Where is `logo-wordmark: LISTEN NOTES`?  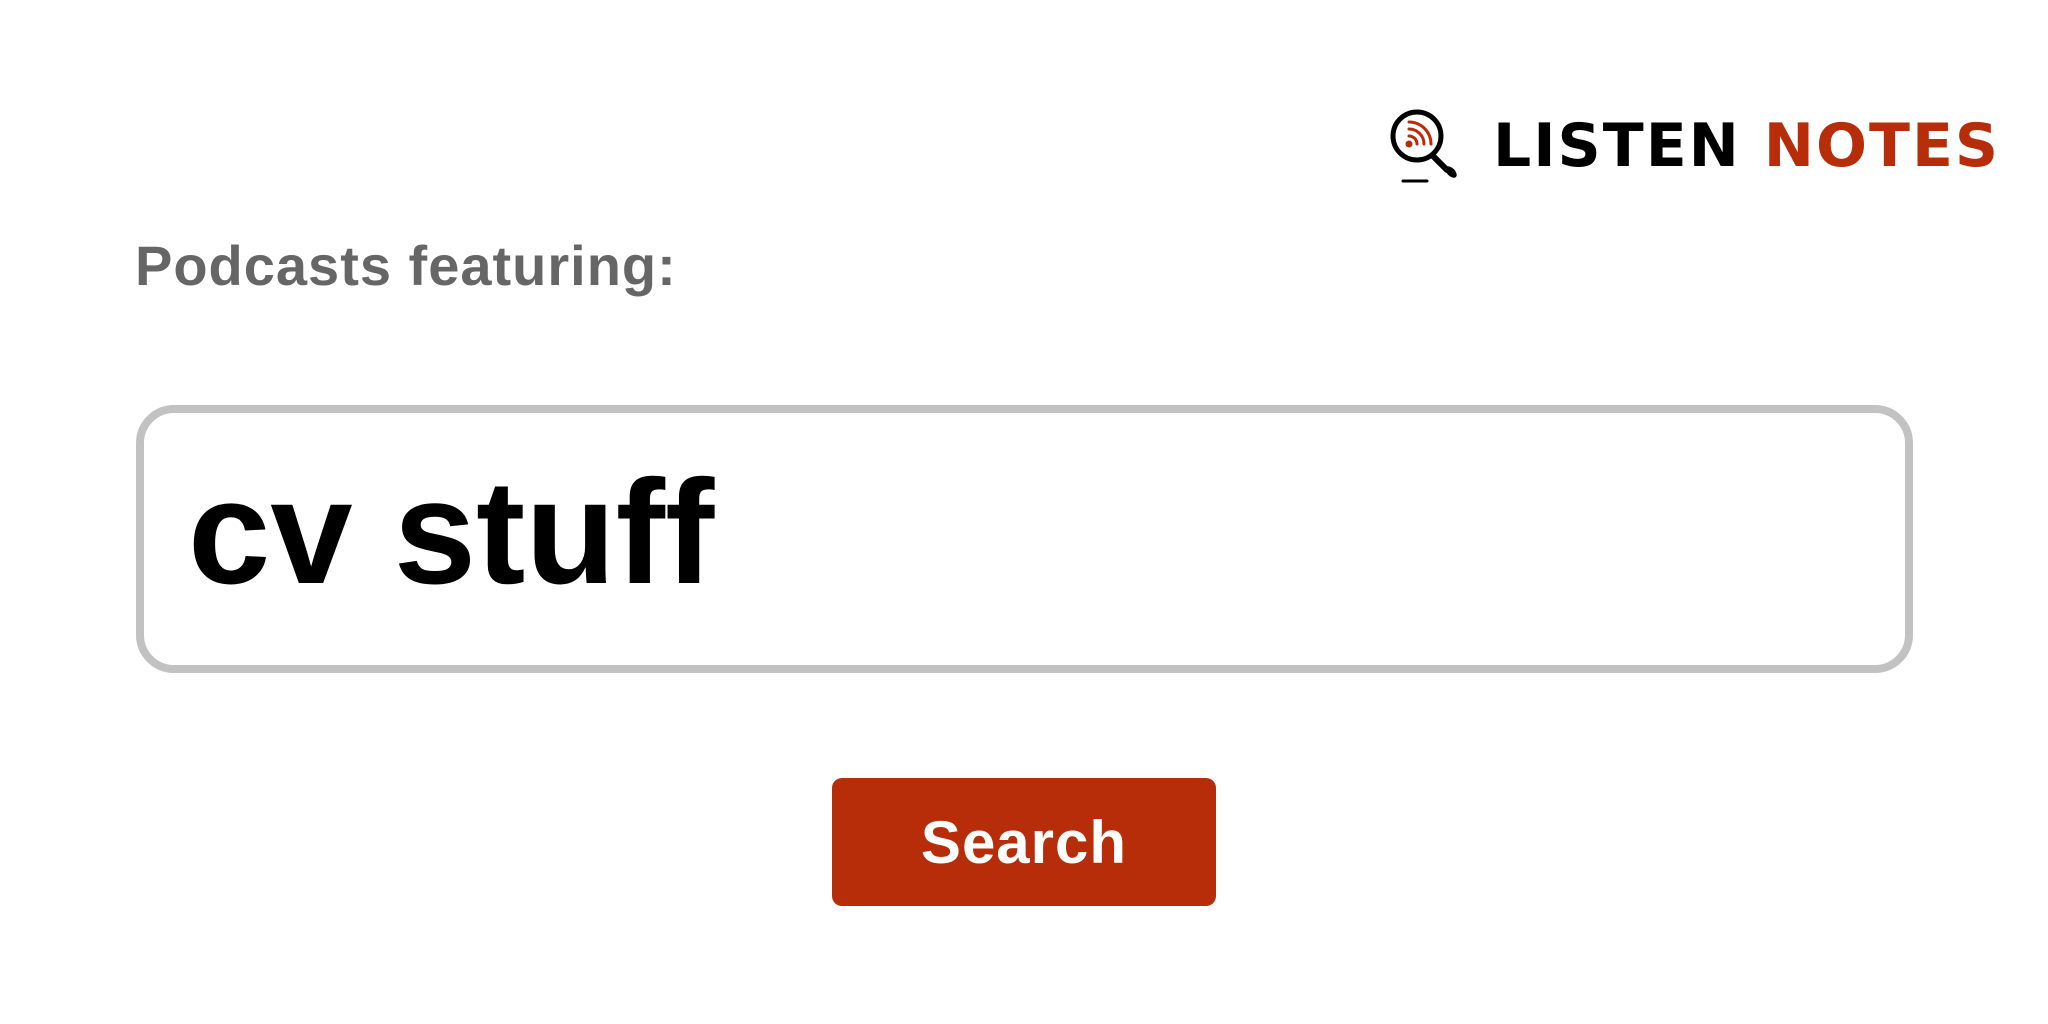 logo-wordmark: LISTEN NOTES is located at coordinates (1746, 146).